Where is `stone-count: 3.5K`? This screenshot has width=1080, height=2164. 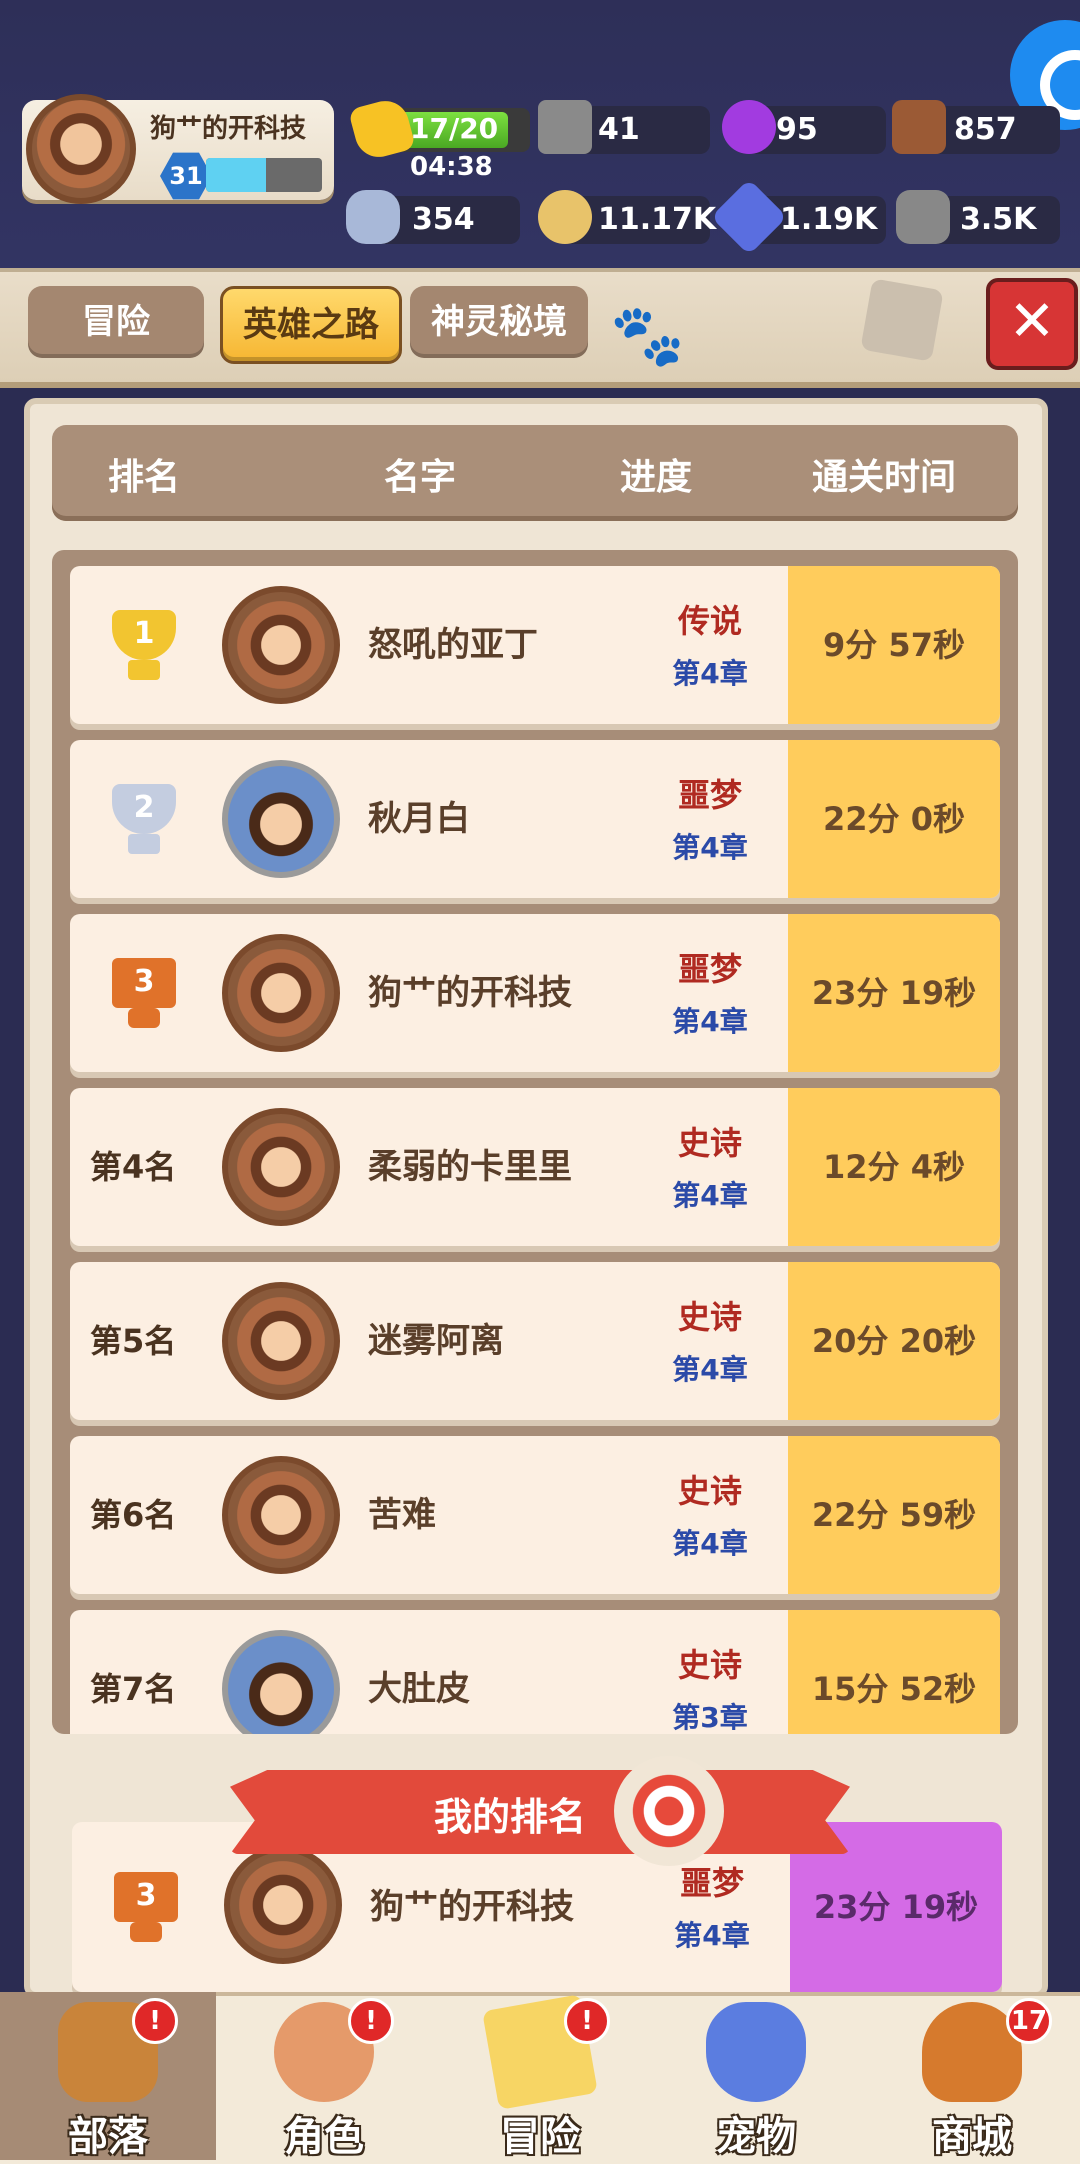
stone-count: 3.5K is located at coordinates (998, 219).